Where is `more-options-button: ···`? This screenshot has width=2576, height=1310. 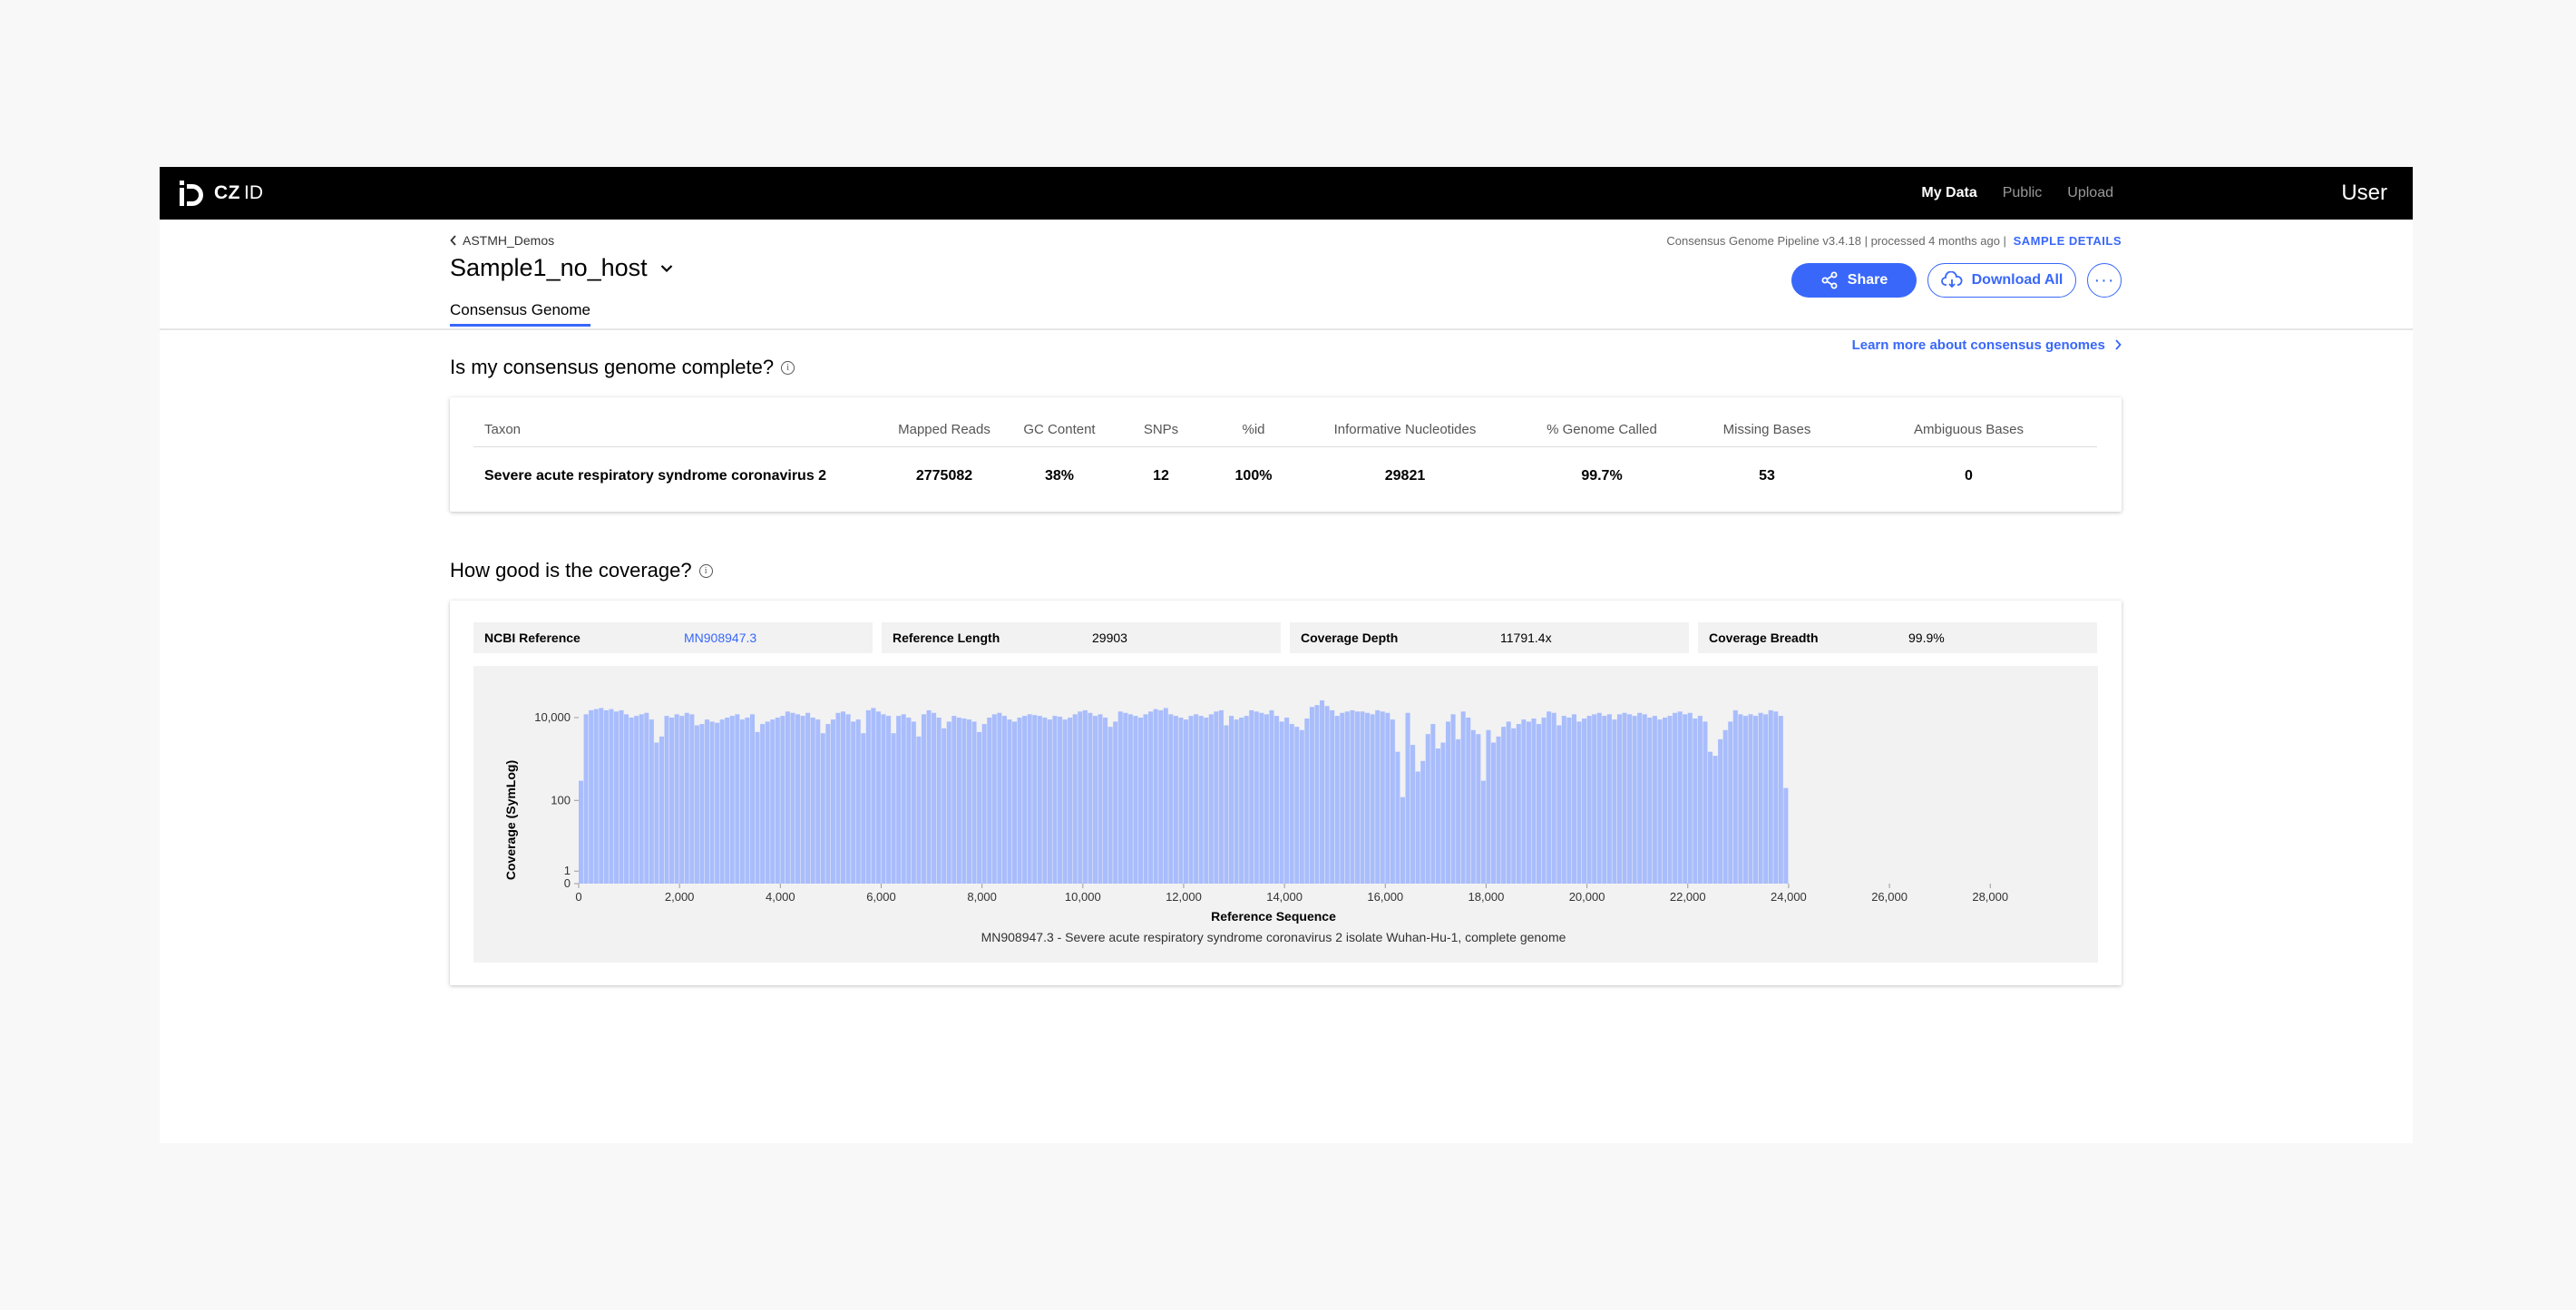 more-options-button: ··· is located at coordinates (2104, 280).